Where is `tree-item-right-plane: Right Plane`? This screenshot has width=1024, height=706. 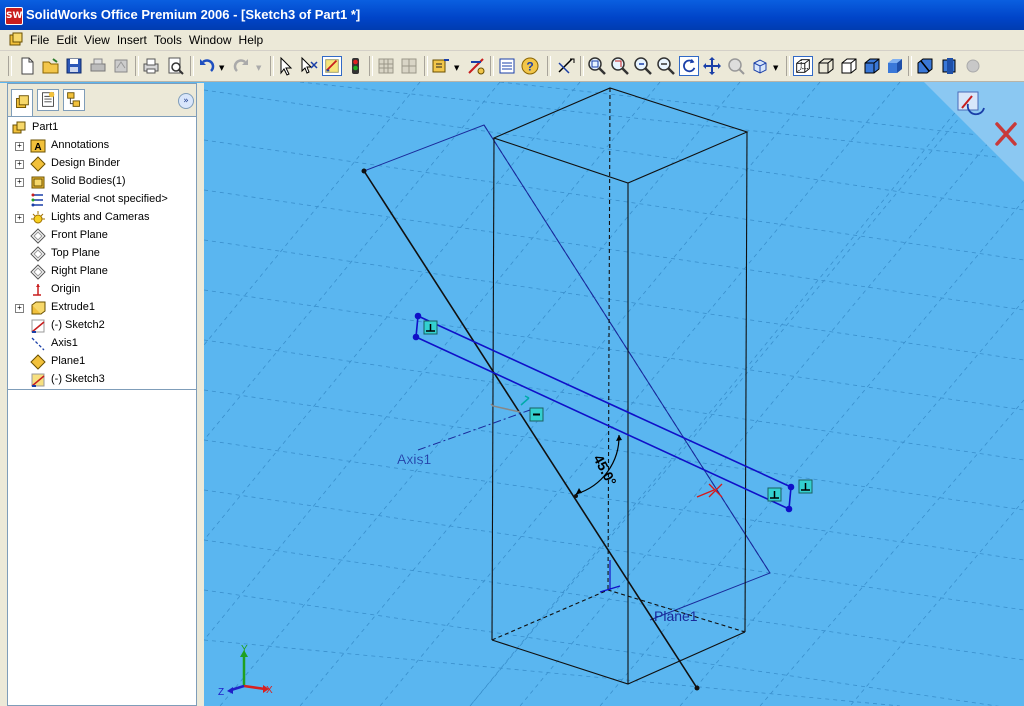
tree-item-right-plane: Right Plane is located at coordinates (102, 272).